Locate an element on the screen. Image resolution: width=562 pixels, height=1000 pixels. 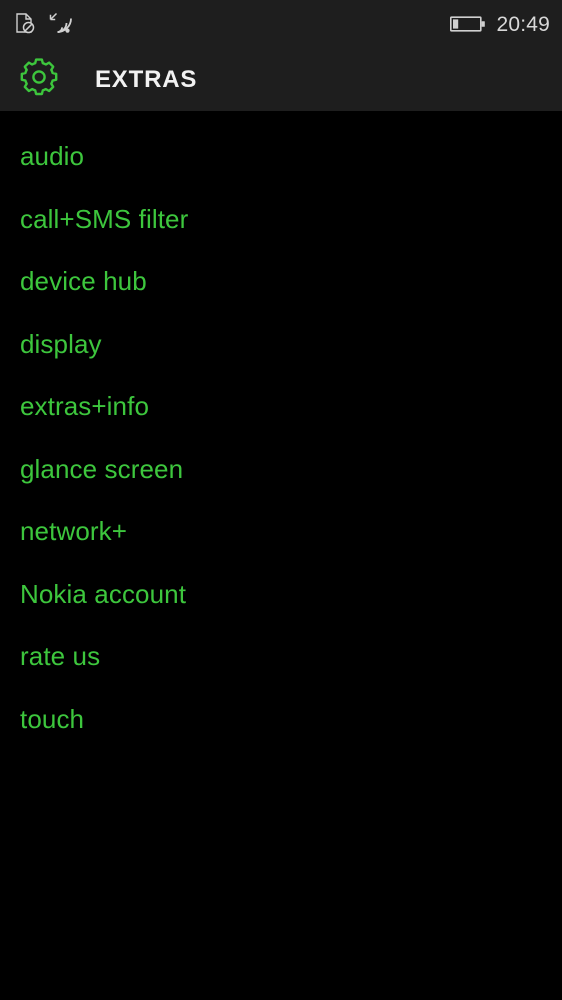
status-bar: 20:49 is located at coordinates (281, 24).